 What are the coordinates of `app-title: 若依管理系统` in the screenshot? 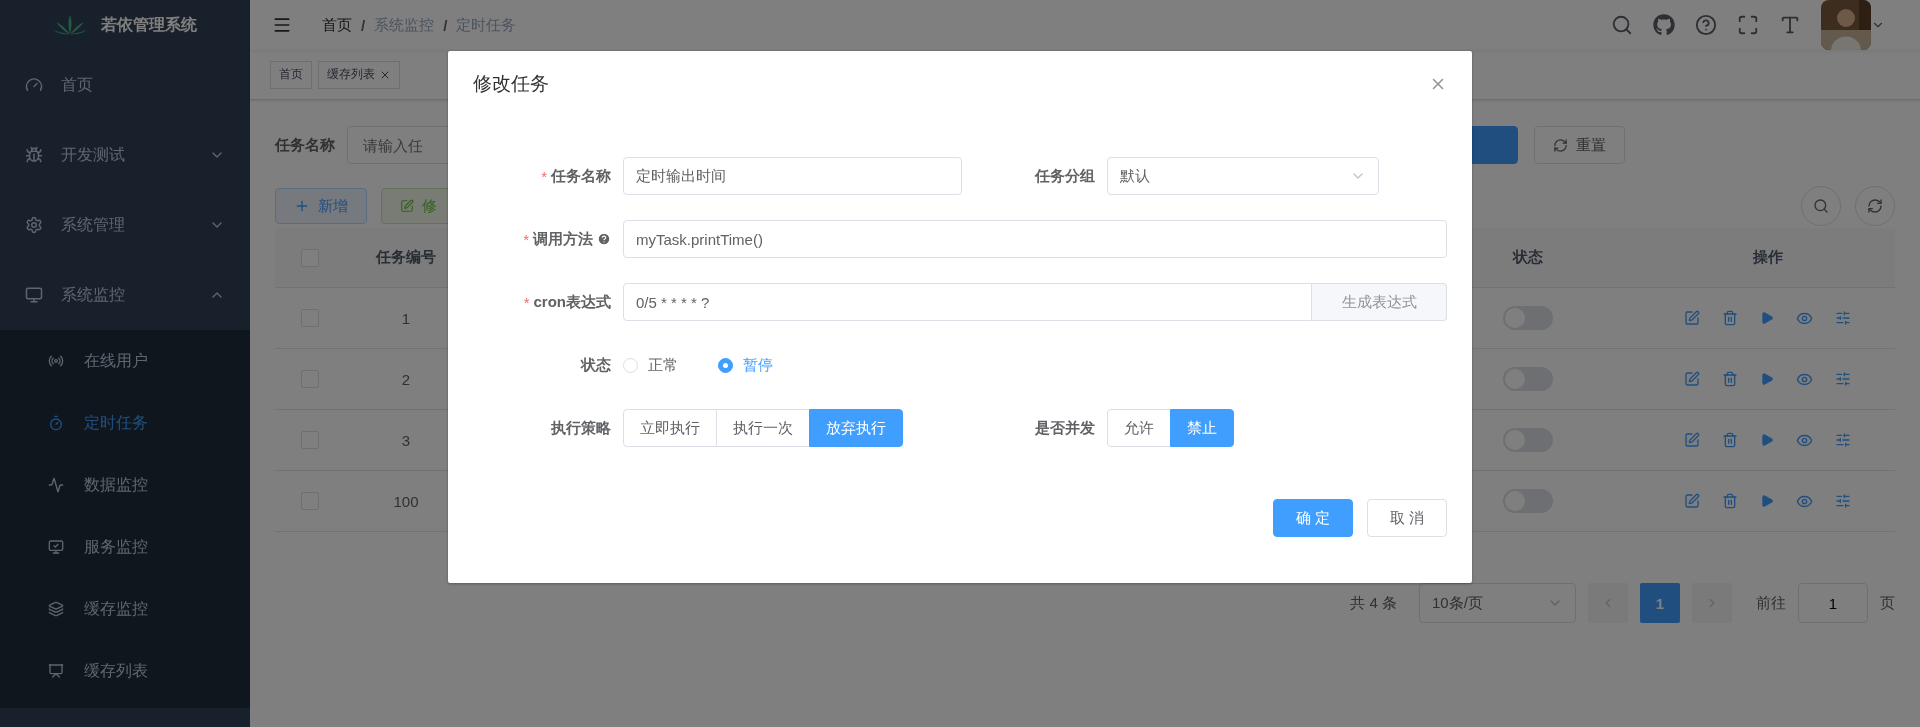 It's located at (149, 24).